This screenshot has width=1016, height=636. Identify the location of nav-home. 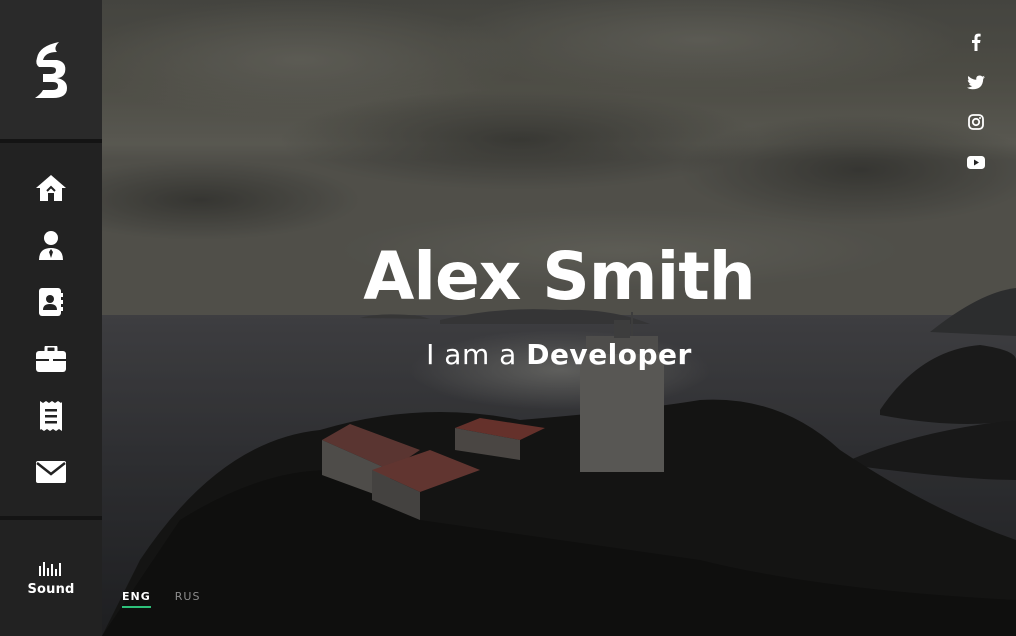
(51, 188).